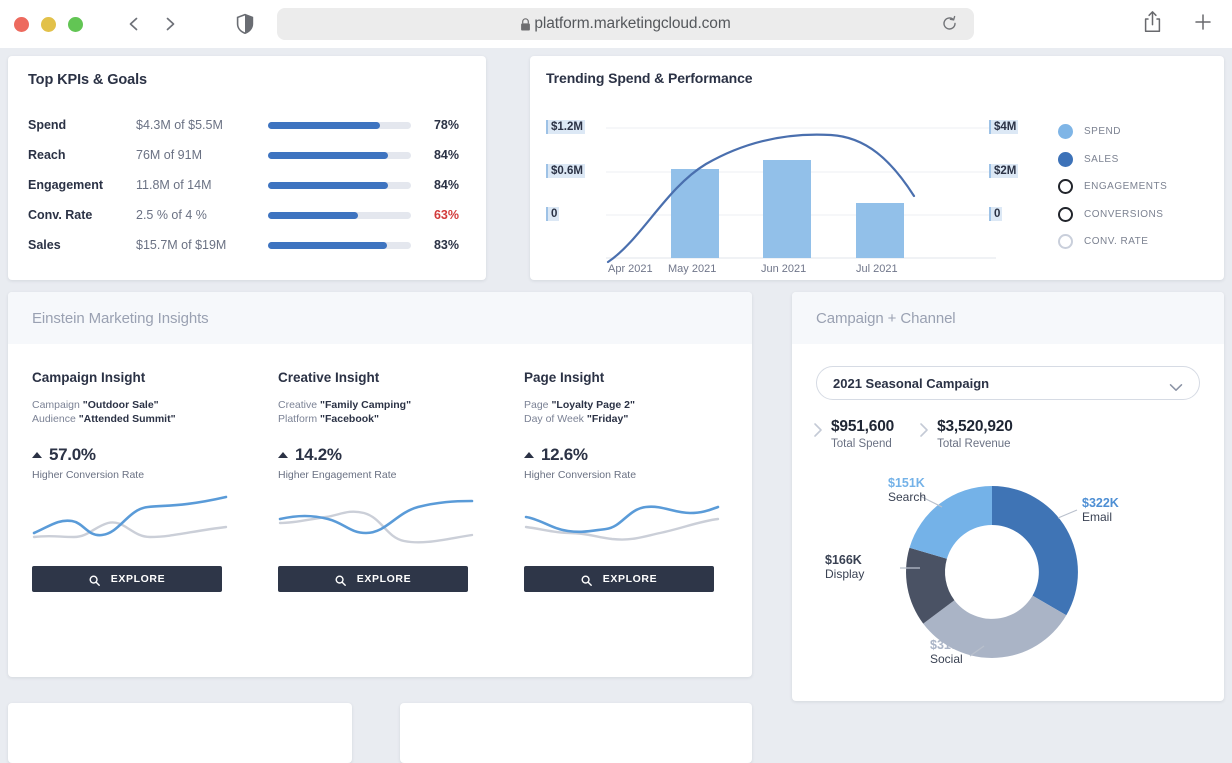 The image size is (1232, 763). I want to click on donut-label-display-name: Display, so click(845, 574).